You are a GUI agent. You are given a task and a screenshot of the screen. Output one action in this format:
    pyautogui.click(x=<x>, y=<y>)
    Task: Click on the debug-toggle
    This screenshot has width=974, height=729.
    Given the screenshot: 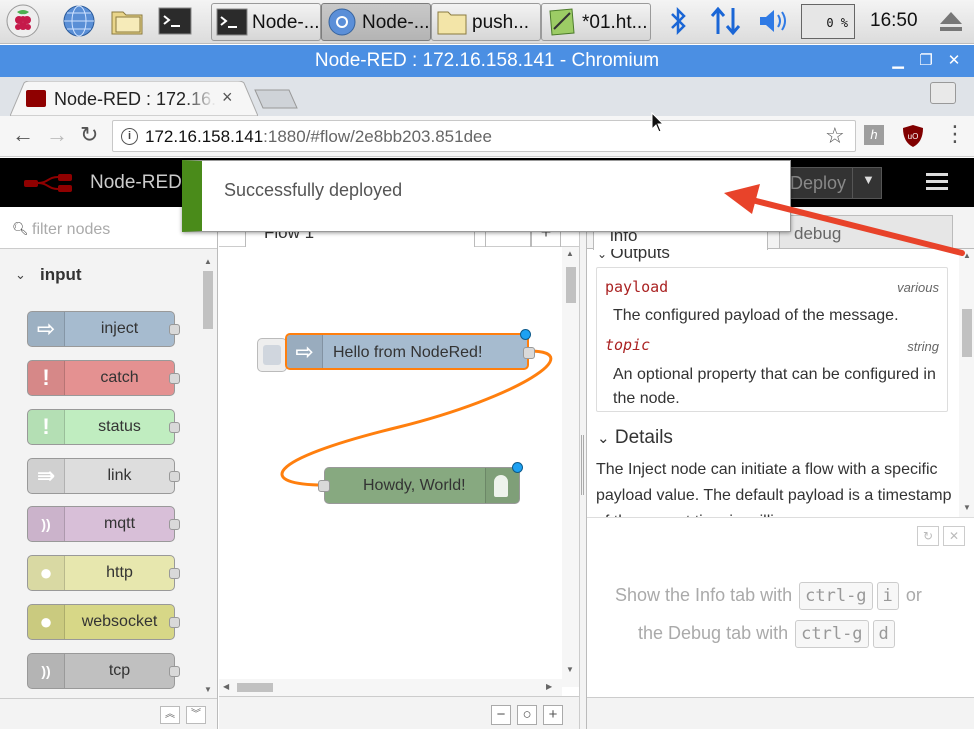 What is the action you would take?
    pyautogui.click(x=502, y=485)
    